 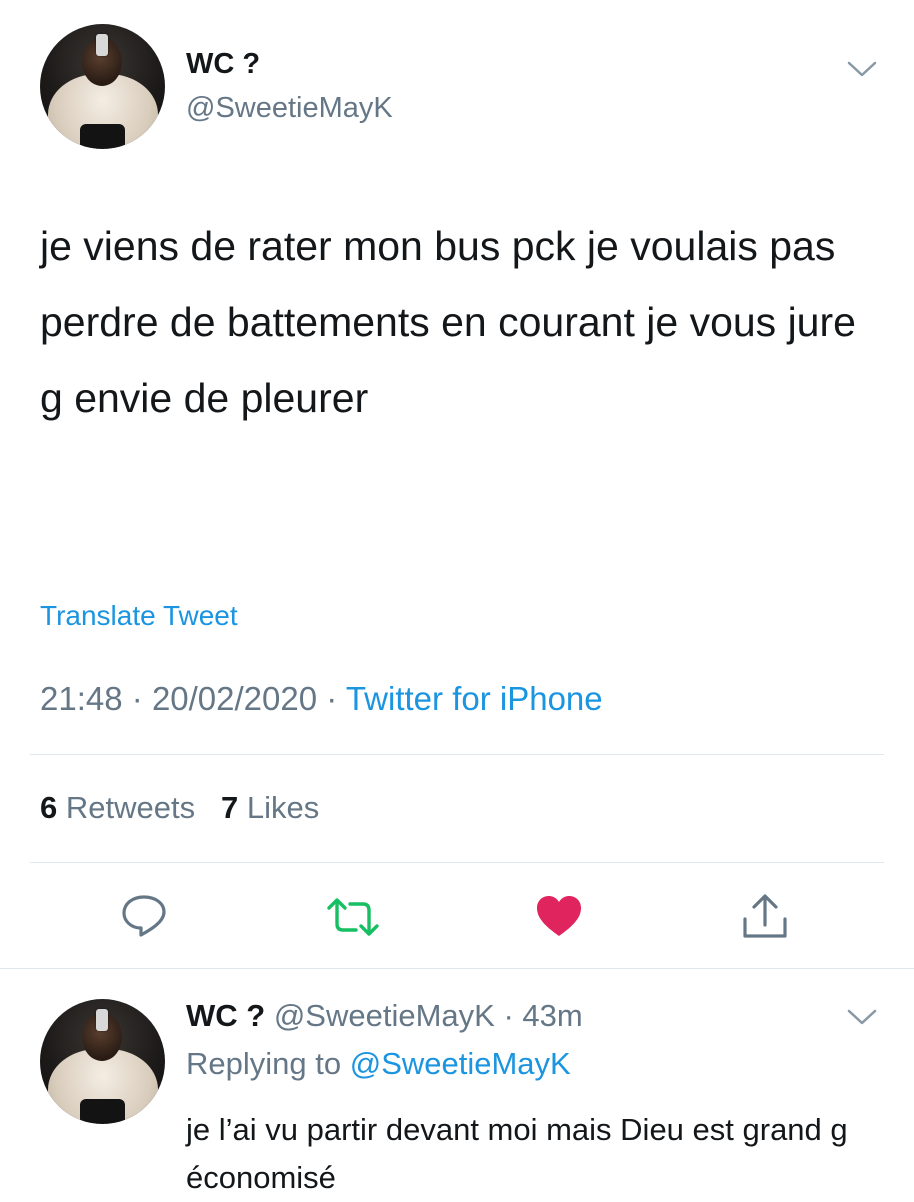 I want to click on tweet-stats: 6 Retweets 7 Likes, so click(x=179, y=808).